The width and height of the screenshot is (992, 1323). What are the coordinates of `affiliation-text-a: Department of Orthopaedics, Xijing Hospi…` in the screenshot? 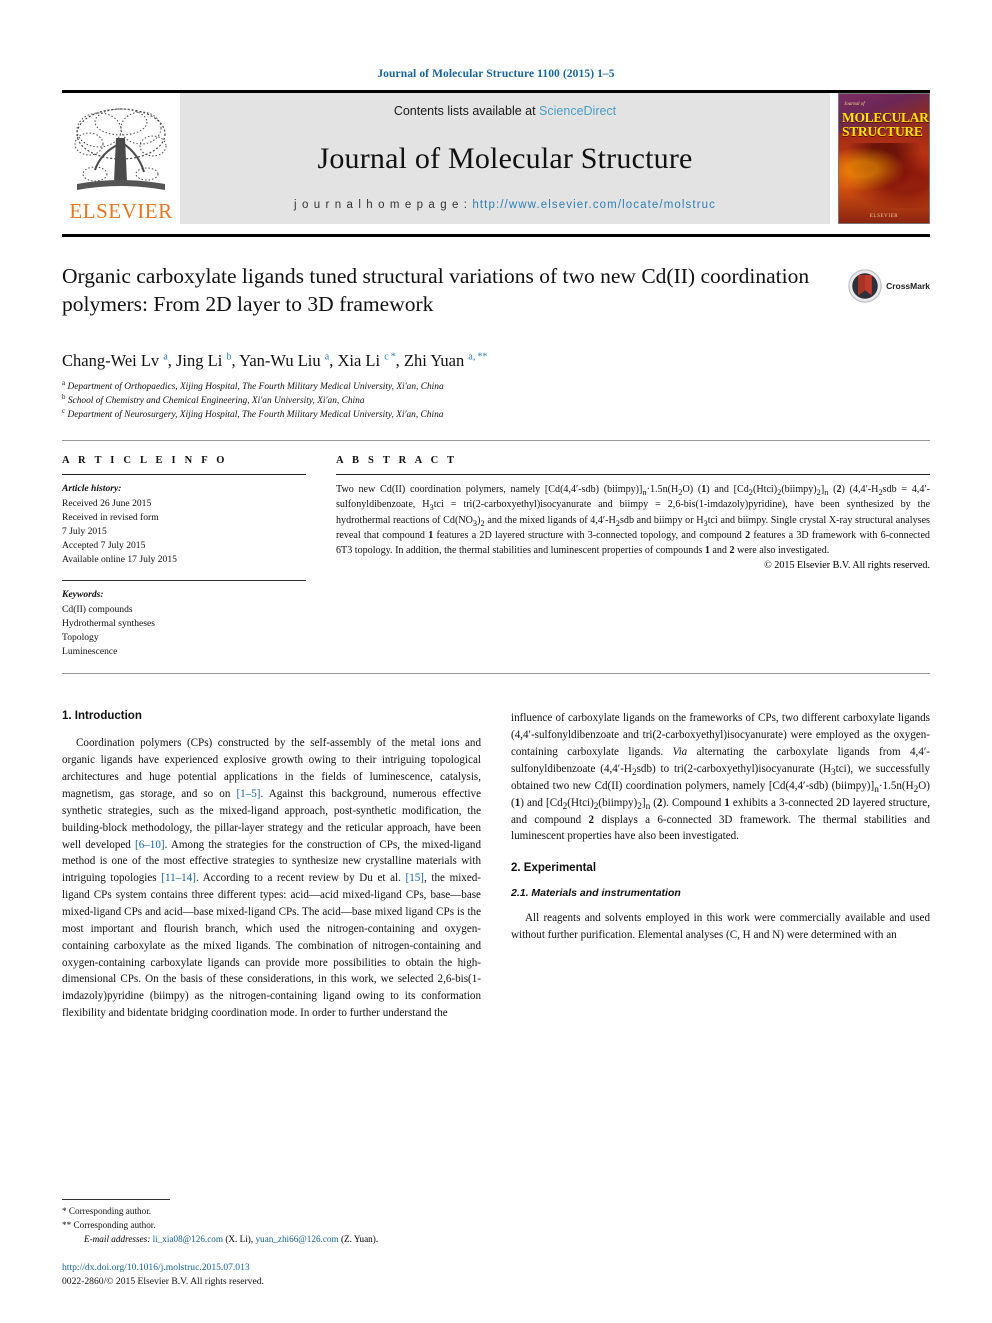 It's located at (255, 387).